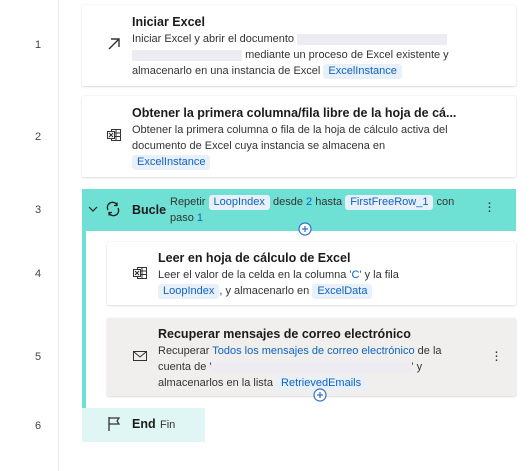 This screenshot has width=530, height=471. What do you see at coordinates (168, 425) in the screenshot?
I see `action-description: Fin` at bounding box center [168, 425].